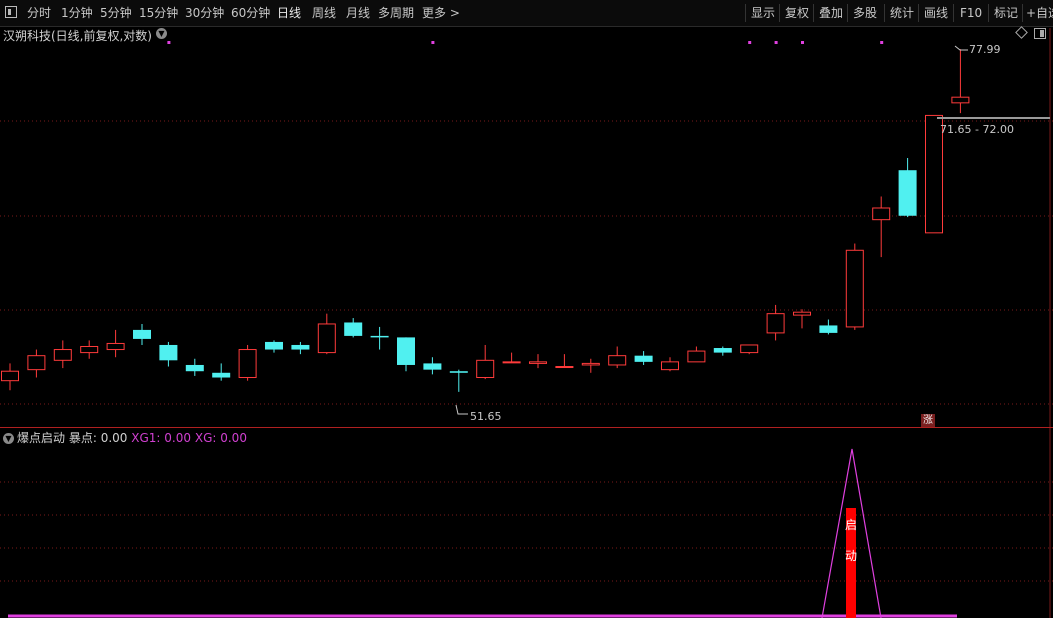 The width and height of the screenshot is (1053, 618). I want to click on signal-bar: 启 动, so click(850, 563).